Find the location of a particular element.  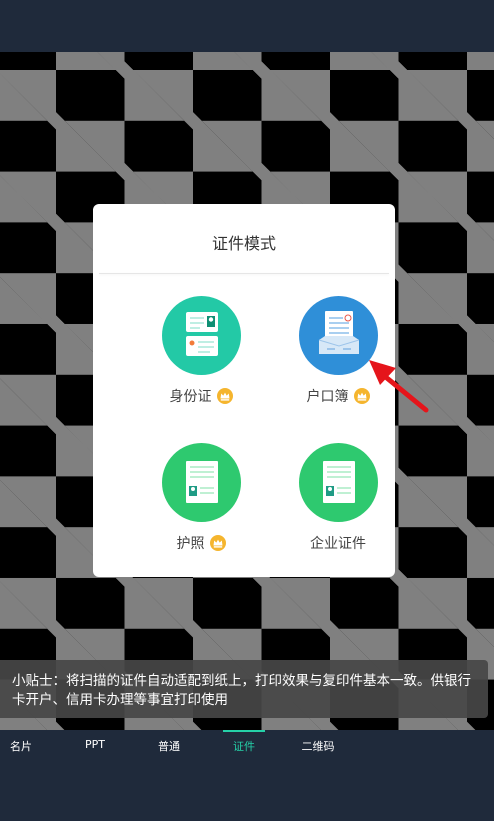

mode-label: 企业证件 is located at coordinates (338, 544).